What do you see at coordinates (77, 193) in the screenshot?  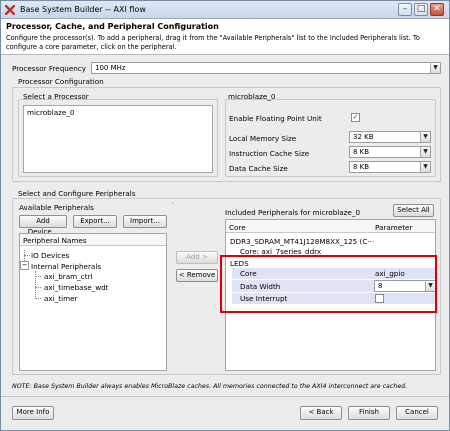 I see `peripherals-group-label: Select and Configure Peripherals` at bounding box center [77, 193].